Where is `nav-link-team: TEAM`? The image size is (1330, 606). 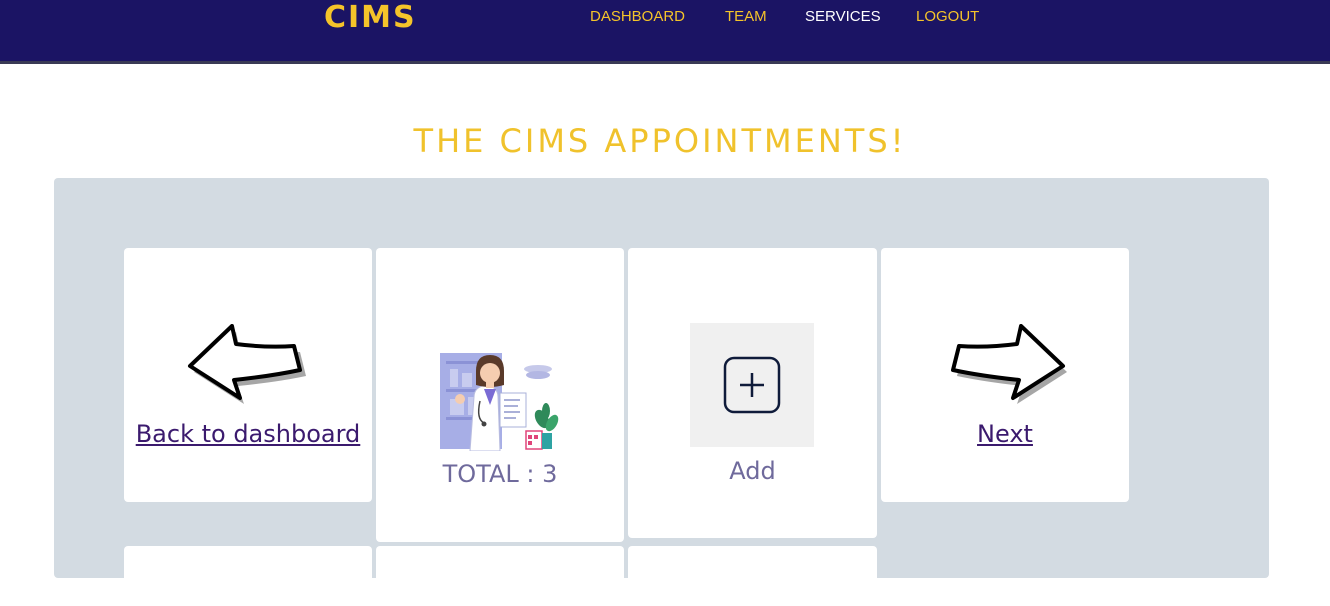
nav-link-team: TEAM is located at coordinates (746, 17).